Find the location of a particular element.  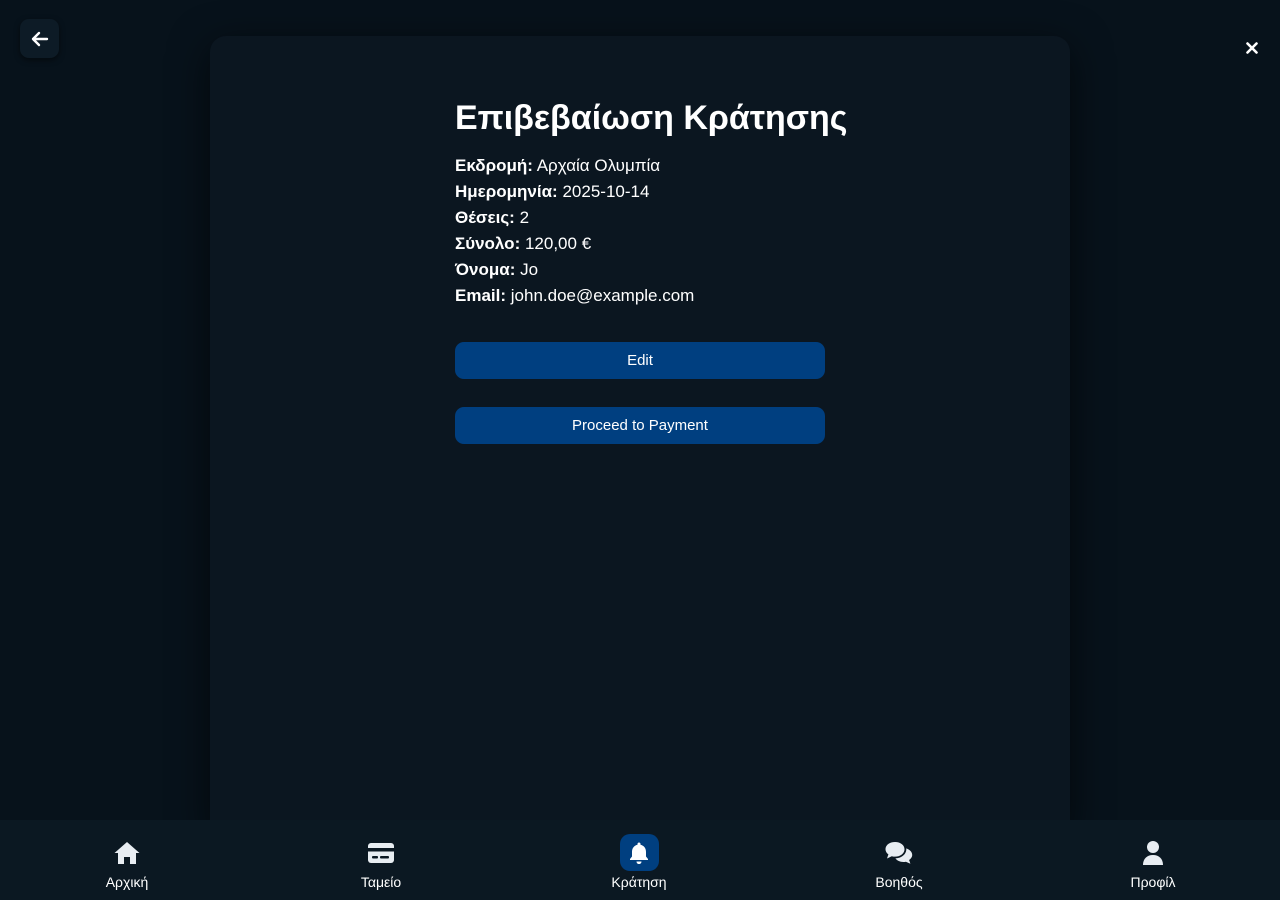

detail-label-name: Όνομα: is located at coordinates (485, 269).